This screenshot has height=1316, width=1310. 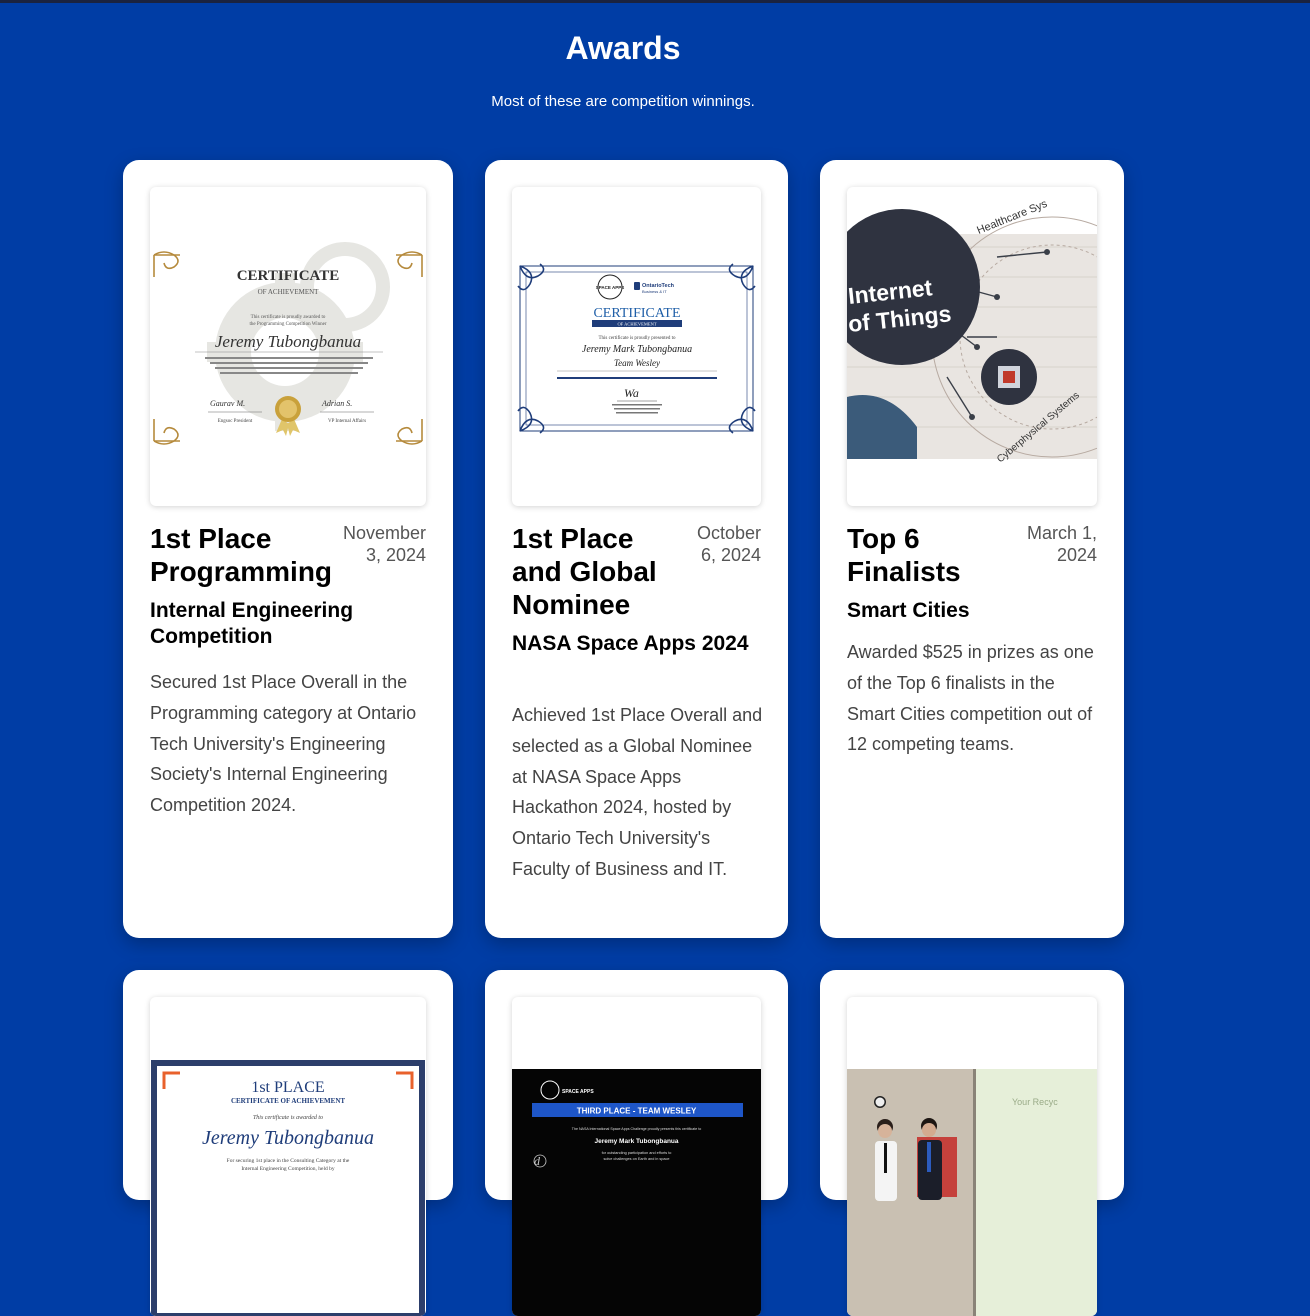 I want to click on svg-text:the Programming Competition Wi: the Programming Competition Winner, so click(x=287, y=324).